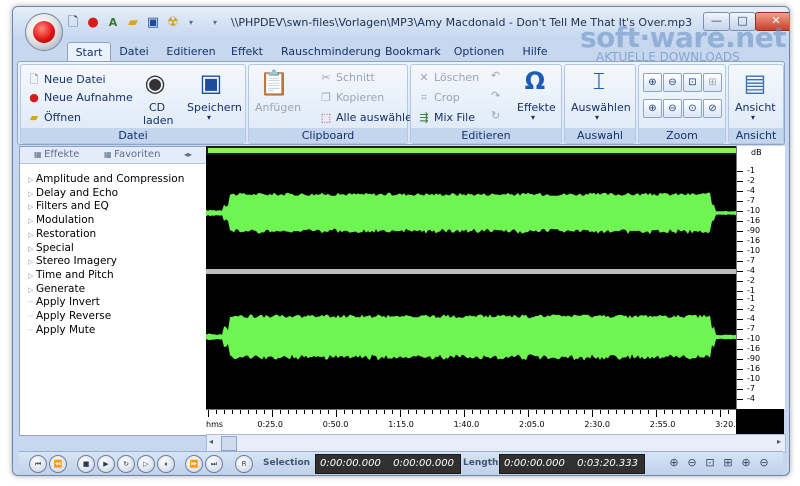 The image size is (800, 486). I want to click on close-button: ✕, so click(772, 21).